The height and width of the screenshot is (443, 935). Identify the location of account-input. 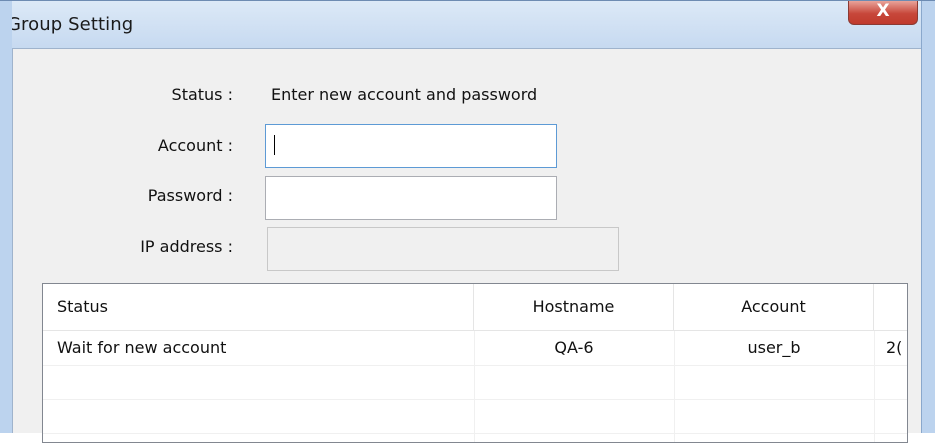
(411, 146).